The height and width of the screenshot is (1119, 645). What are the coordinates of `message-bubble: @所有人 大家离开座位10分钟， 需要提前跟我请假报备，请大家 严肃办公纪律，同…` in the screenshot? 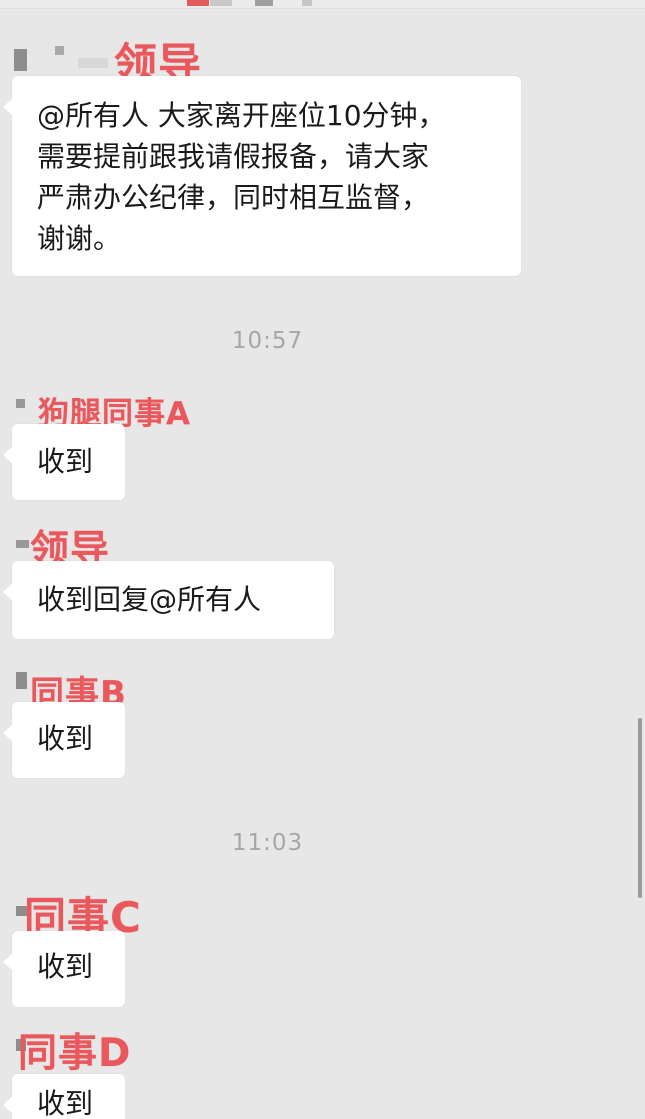 It's located at (262, 176).